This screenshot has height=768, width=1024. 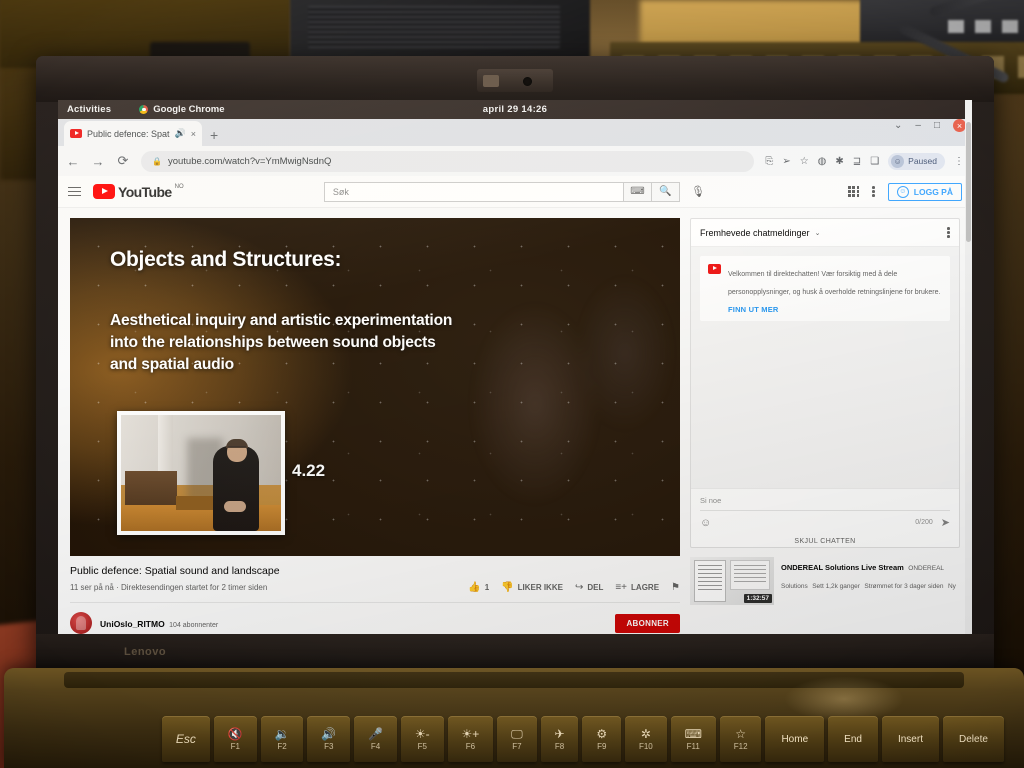 I want to click on key-insert: Insert, so click(x=910, y=739).